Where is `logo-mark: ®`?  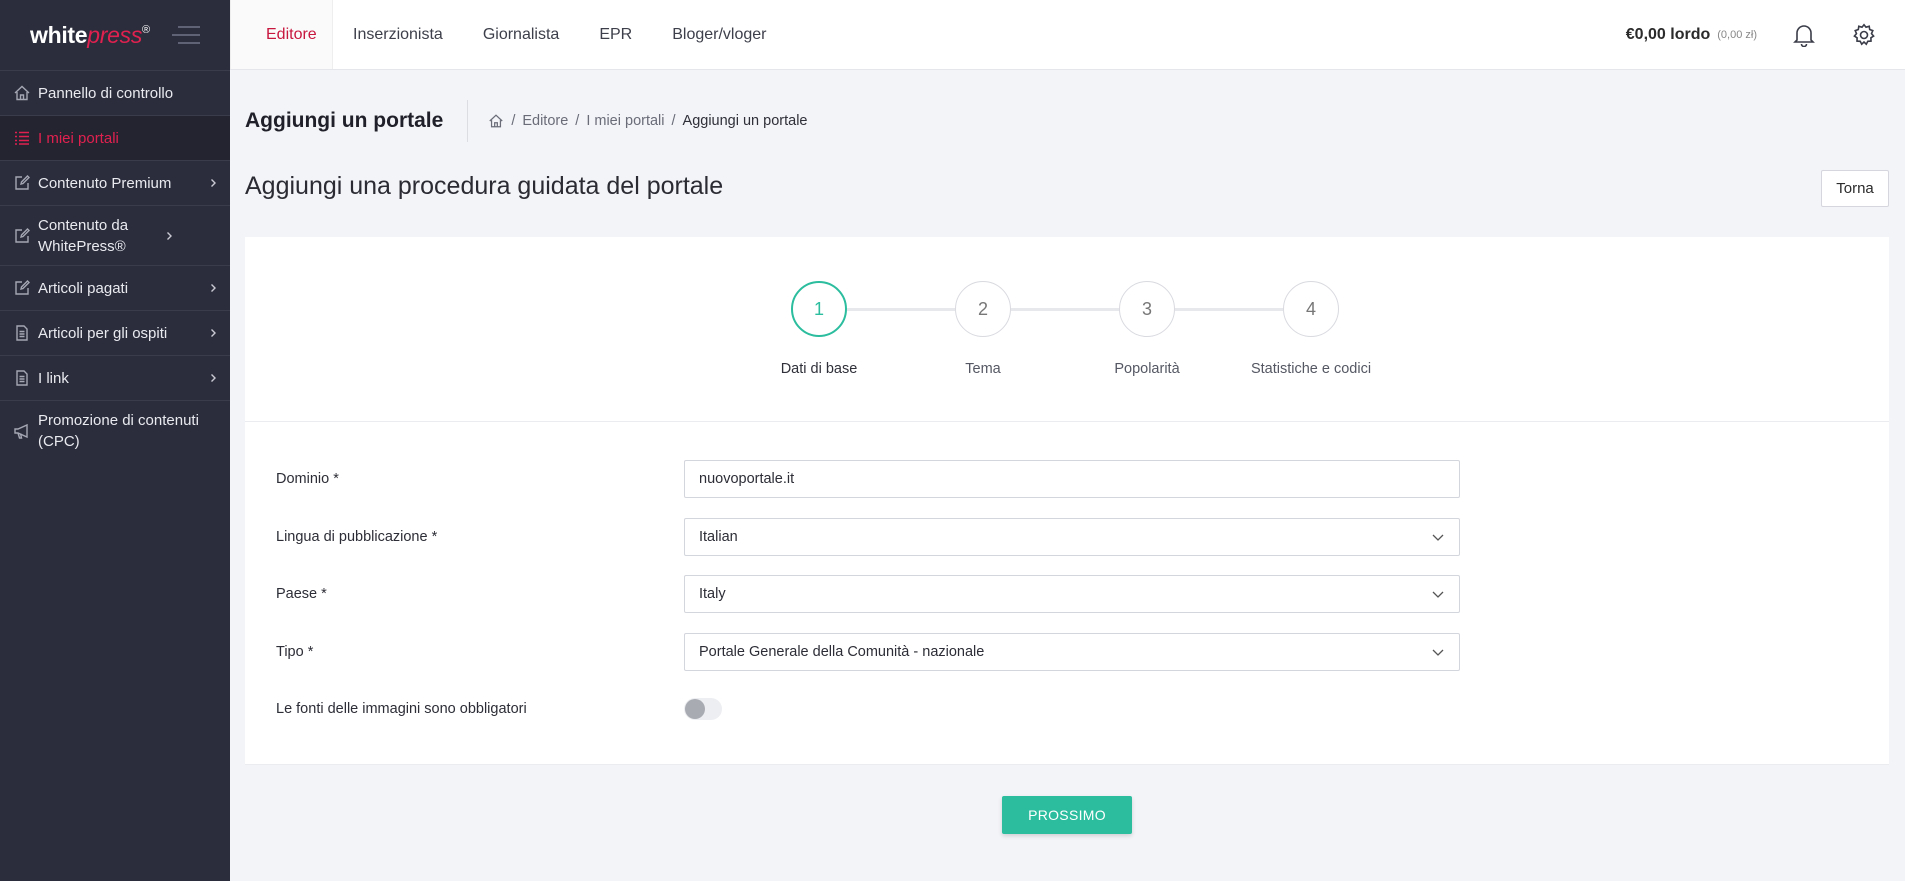 logo-mark: ® is located at coordinates (146, 29).